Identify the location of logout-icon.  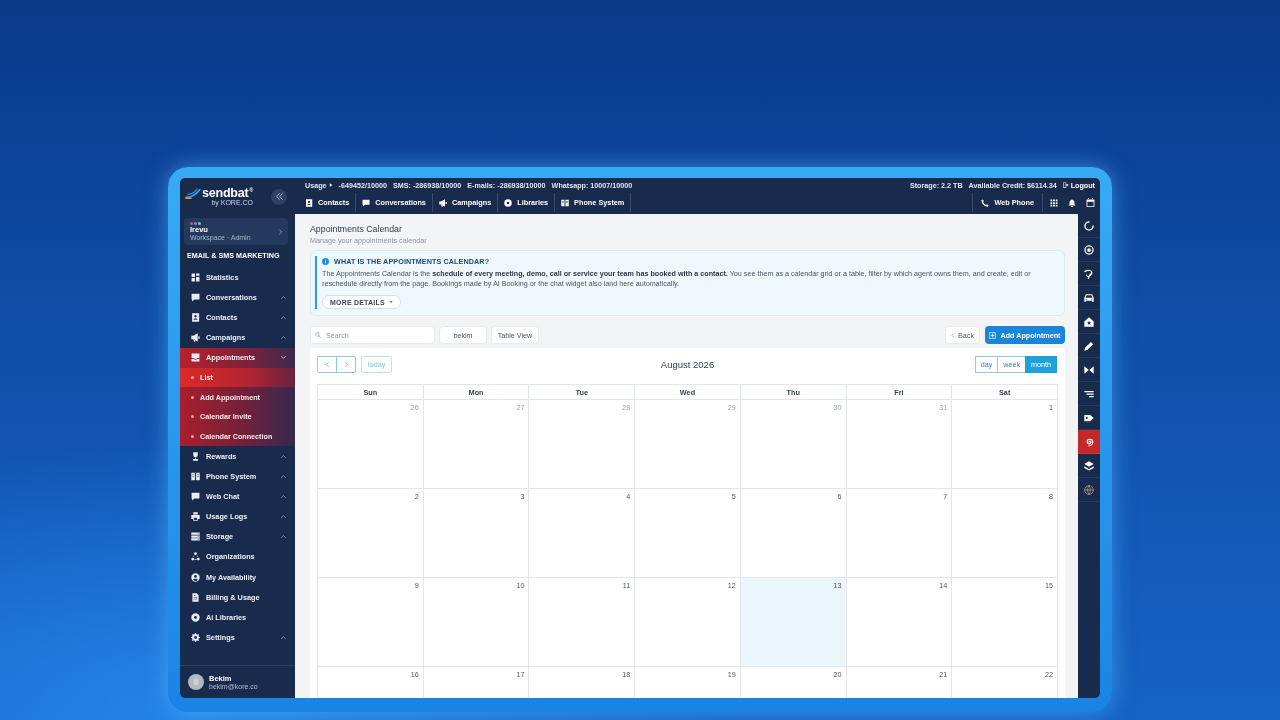
(1065, 185).